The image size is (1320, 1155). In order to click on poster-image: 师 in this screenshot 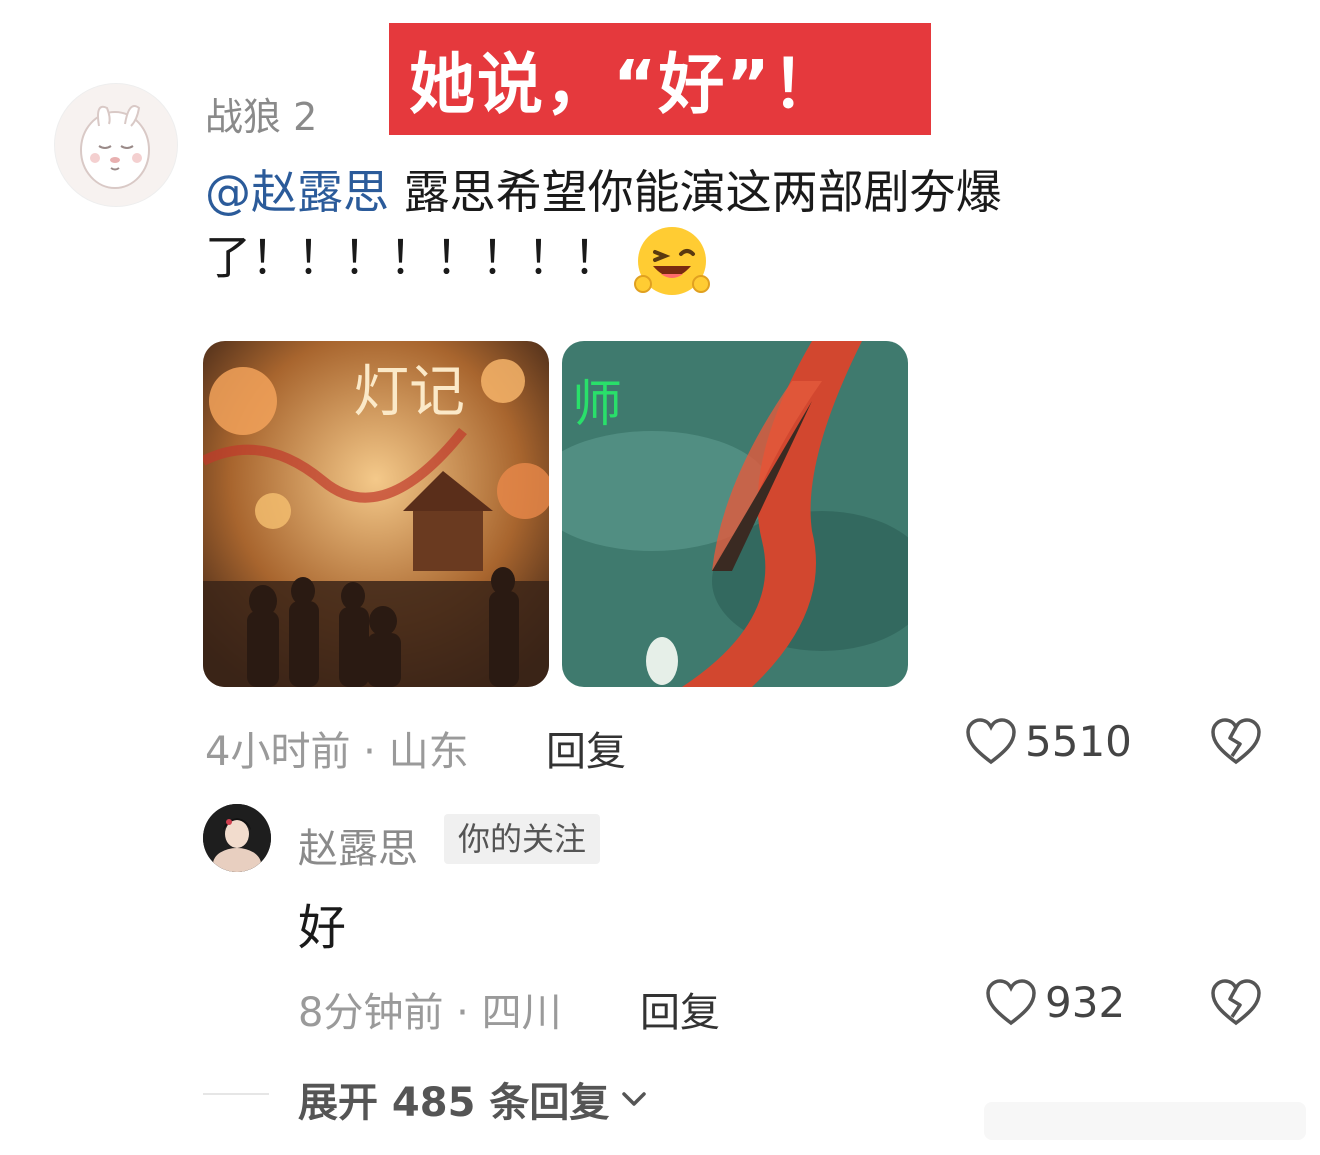, I will do `click(735, 514)`.